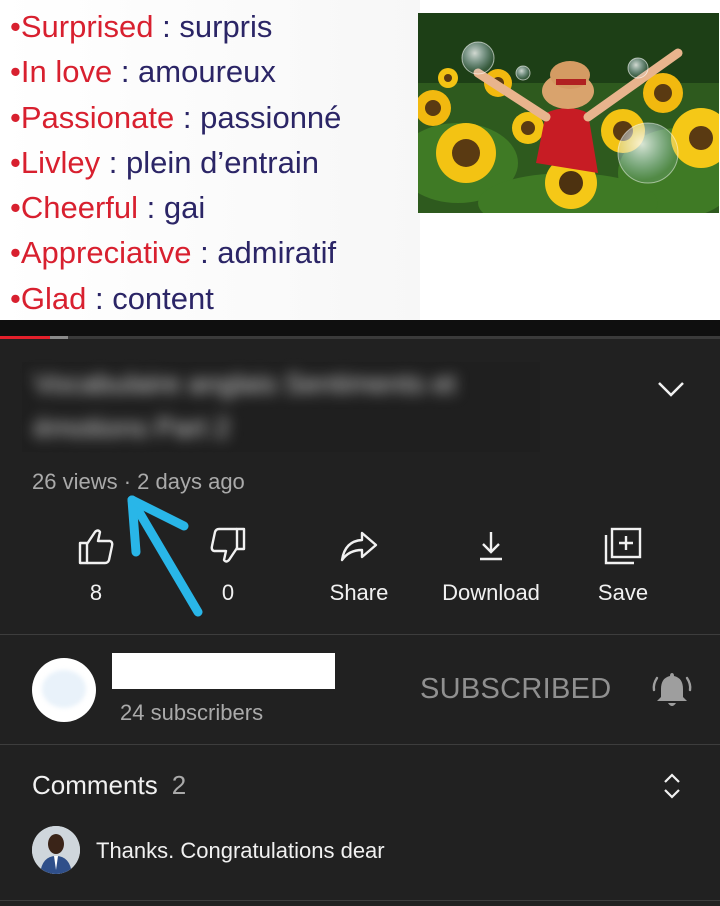 The image size is (720, 906). I want to click on comments-count: 2, so click(179, 785).